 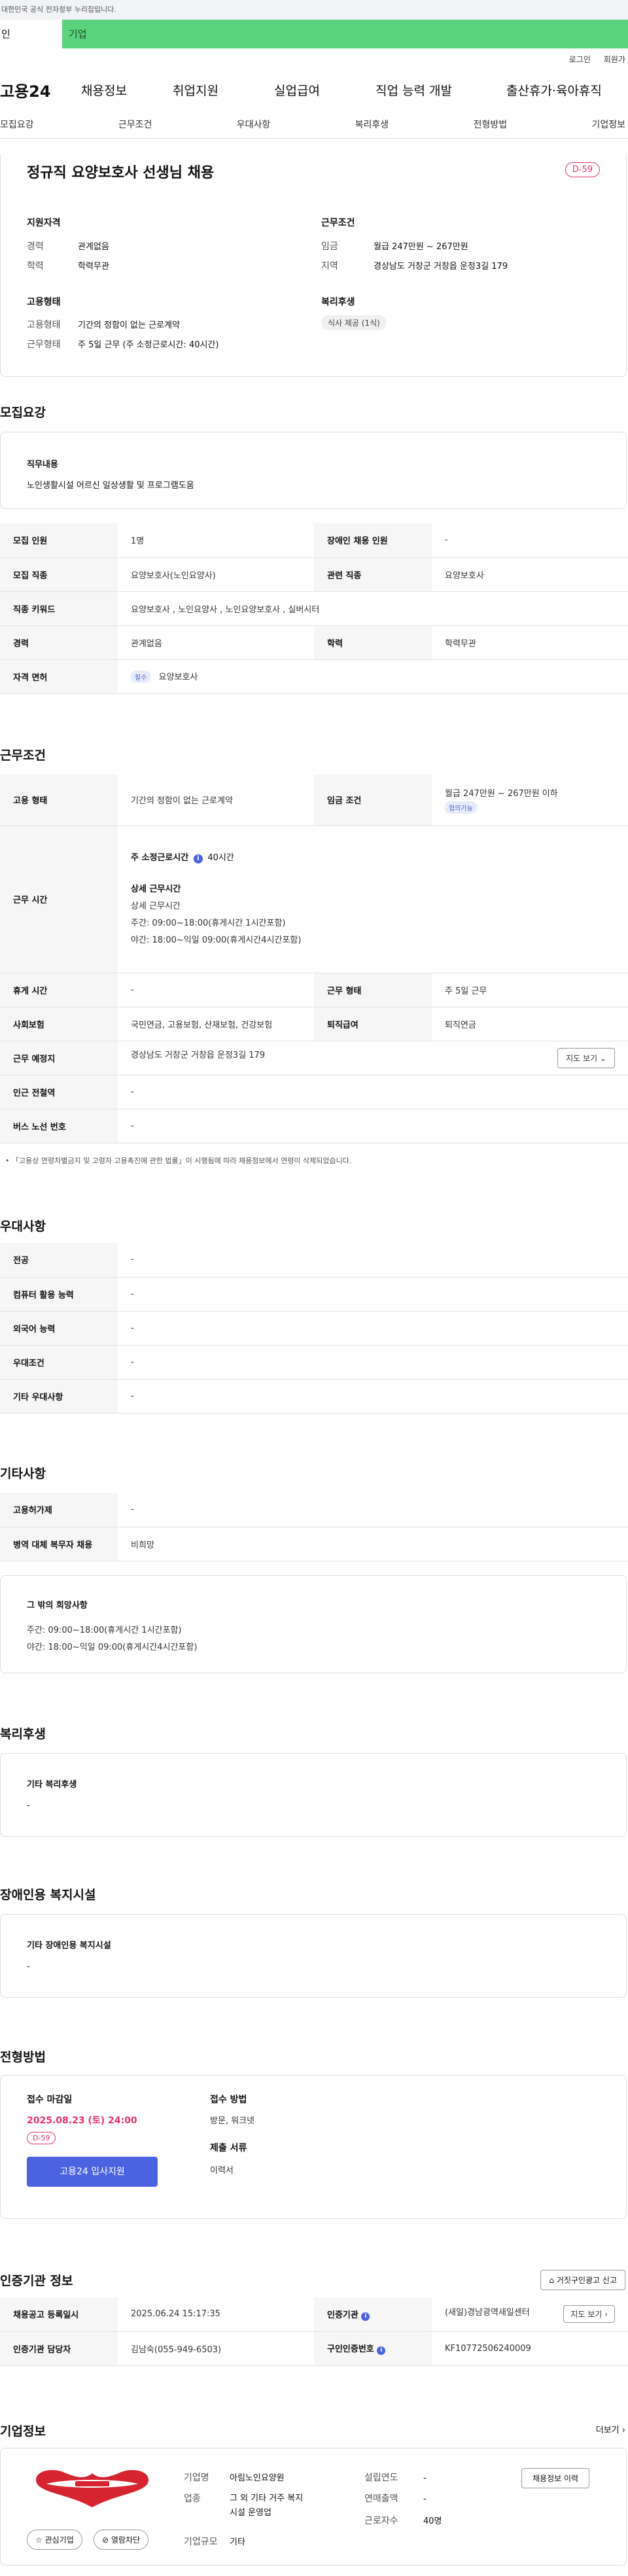 What do you see at coordinates (59, 1544) in the screenshot?
I see `cell-key: 병역 대체 복무자 채용` at bounding box center [59, 1544].